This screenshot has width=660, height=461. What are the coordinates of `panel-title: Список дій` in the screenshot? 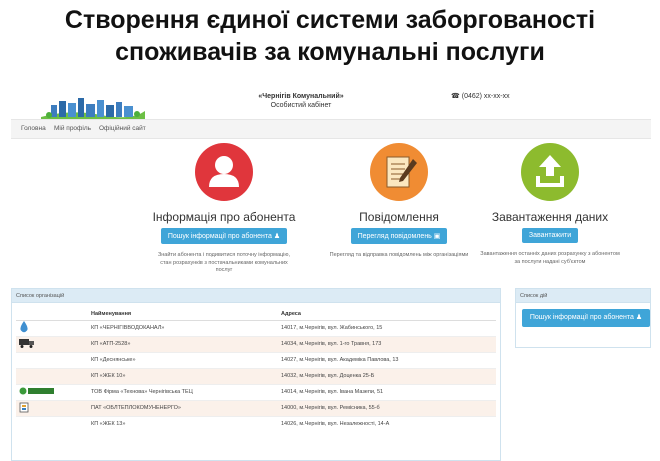 It's located at (583, 296).